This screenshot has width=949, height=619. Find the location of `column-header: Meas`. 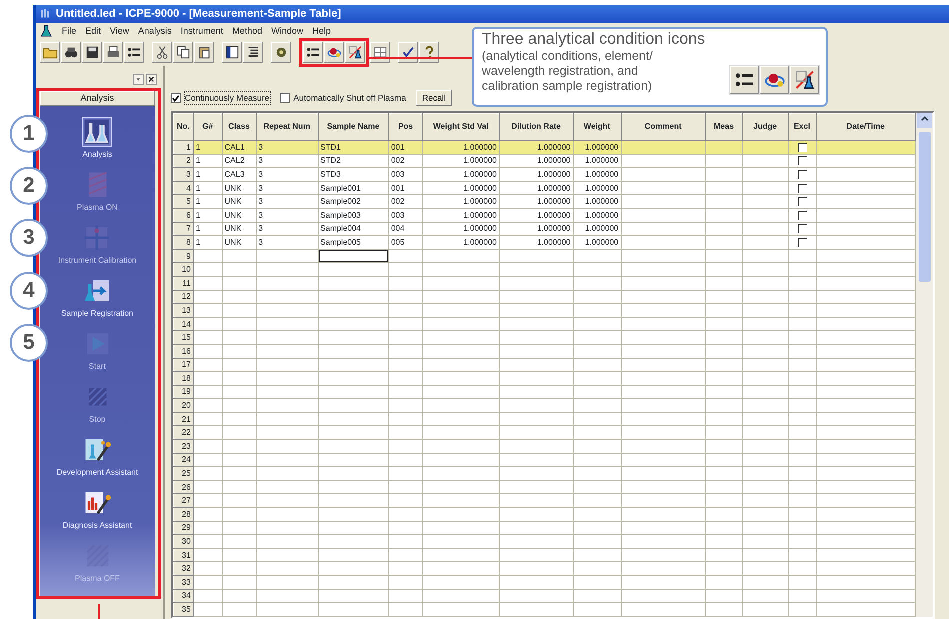

column-header: Meas is located at coordinates (724, 127).